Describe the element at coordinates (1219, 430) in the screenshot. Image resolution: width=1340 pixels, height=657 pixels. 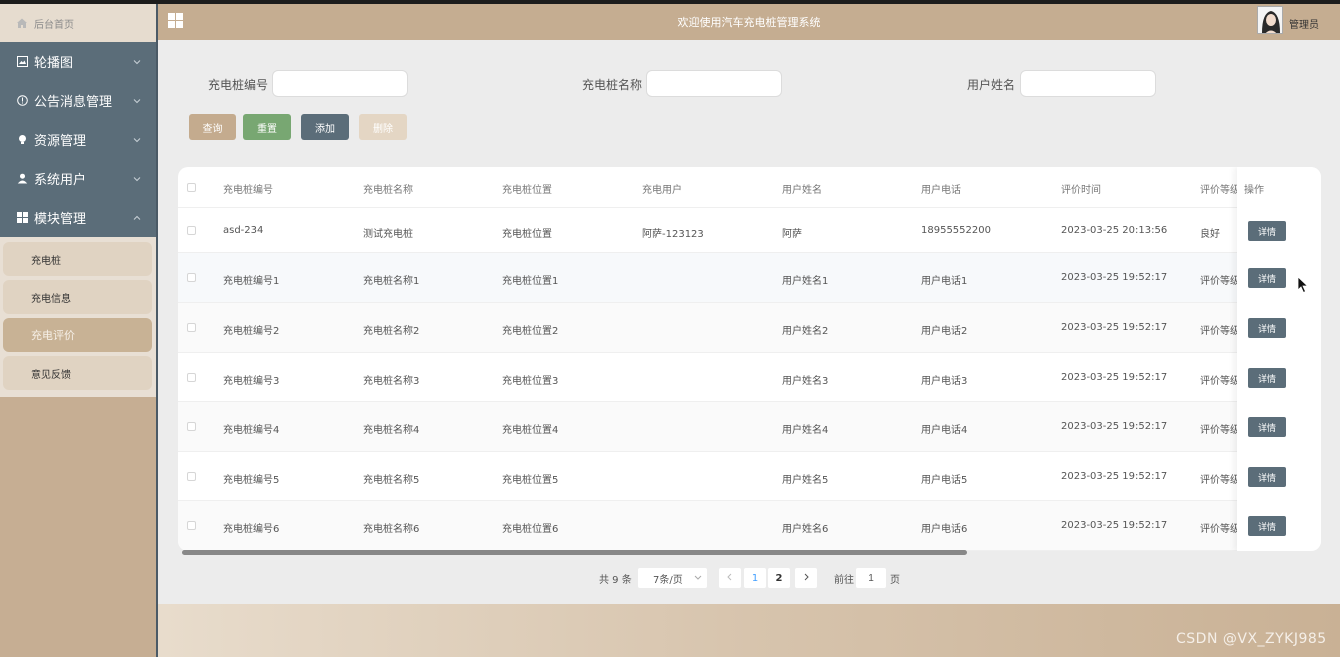
I see `cell-review-level: 评价等级4` at that location.